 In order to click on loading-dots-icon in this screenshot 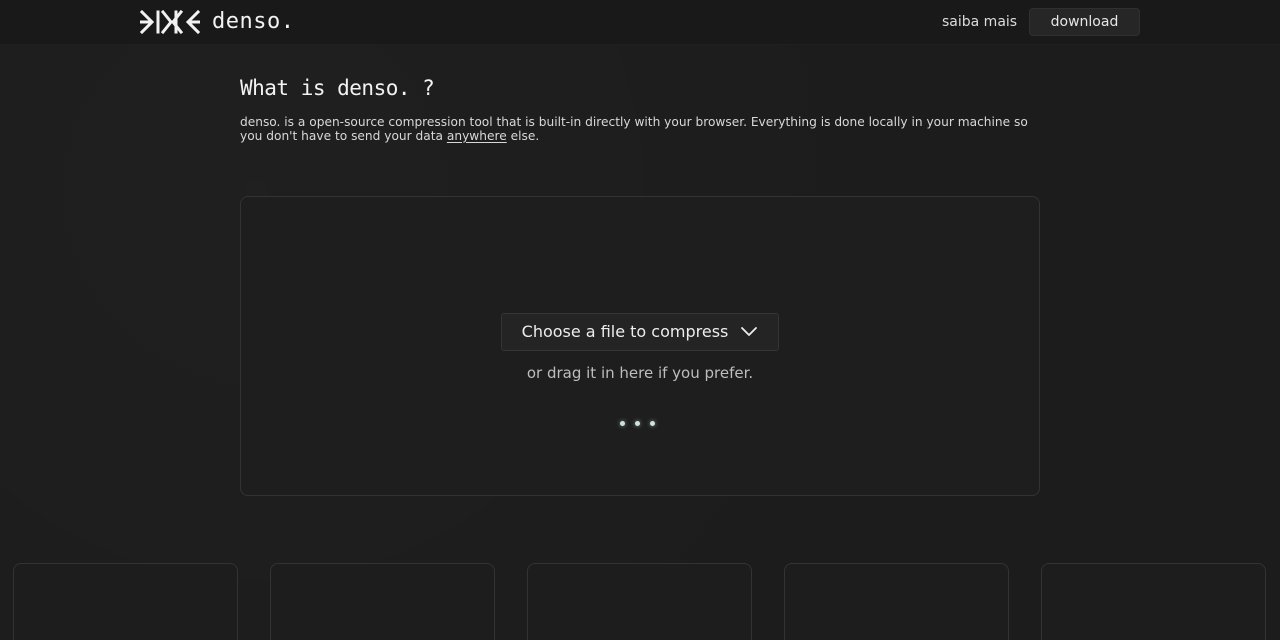, I will do `click(637, 423)`.